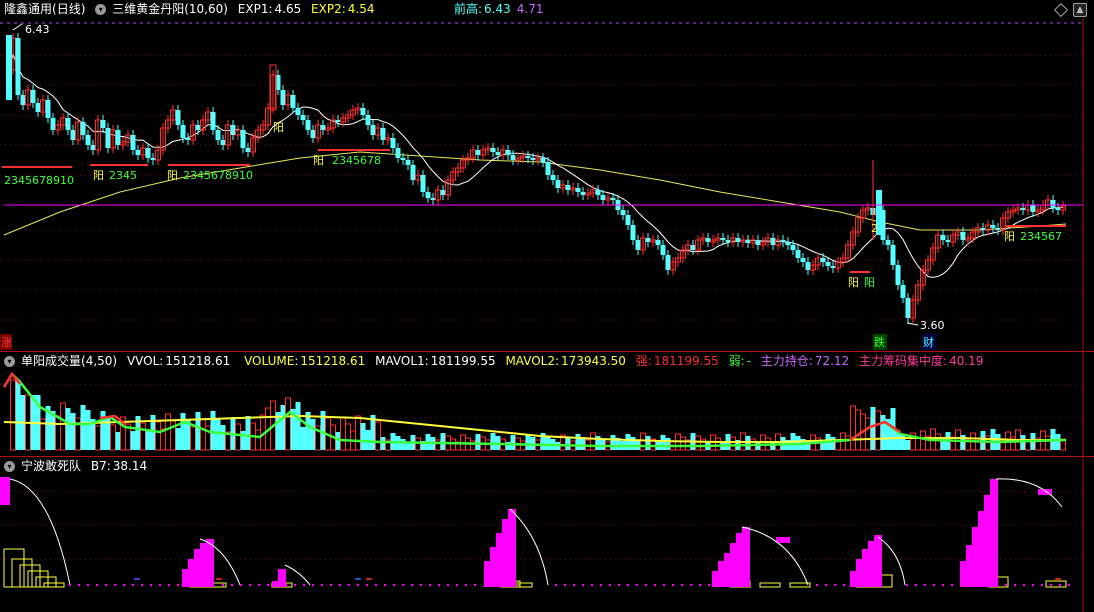  What do you see at coordinates (535, 193) in the screenshot?
I see `ma-long-line` at bounding box center [535, 193].